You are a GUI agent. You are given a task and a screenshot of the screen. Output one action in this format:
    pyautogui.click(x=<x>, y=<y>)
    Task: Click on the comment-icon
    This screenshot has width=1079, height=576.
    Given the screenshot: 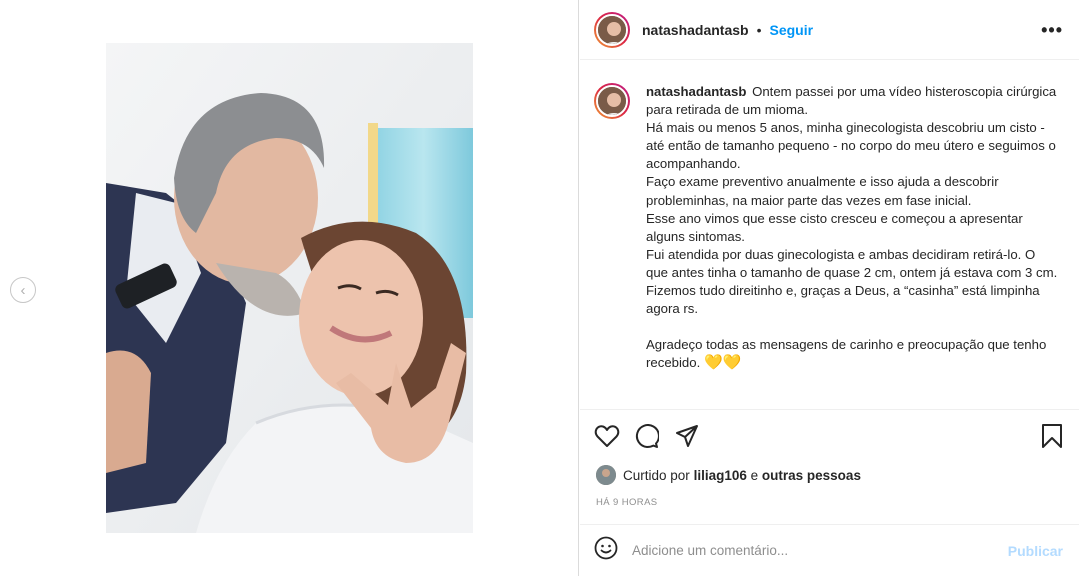 What is the action you would take?
    pyautogui.click(x=647, y=438)
    